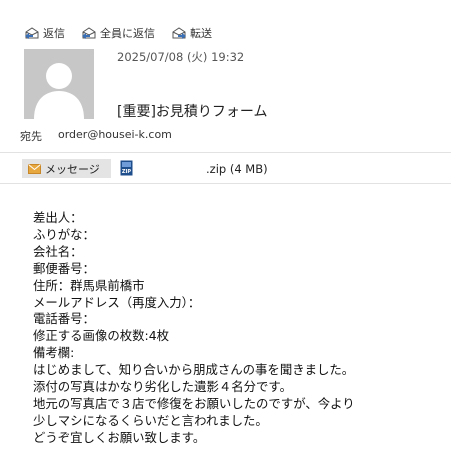 The width and height of the screenshot is (451, 449). Describe the element at coordinates (162, 387) in the screenshot. I see `body-line: 添付の写真はかなり劣化した遺影４名分です。` at that location.